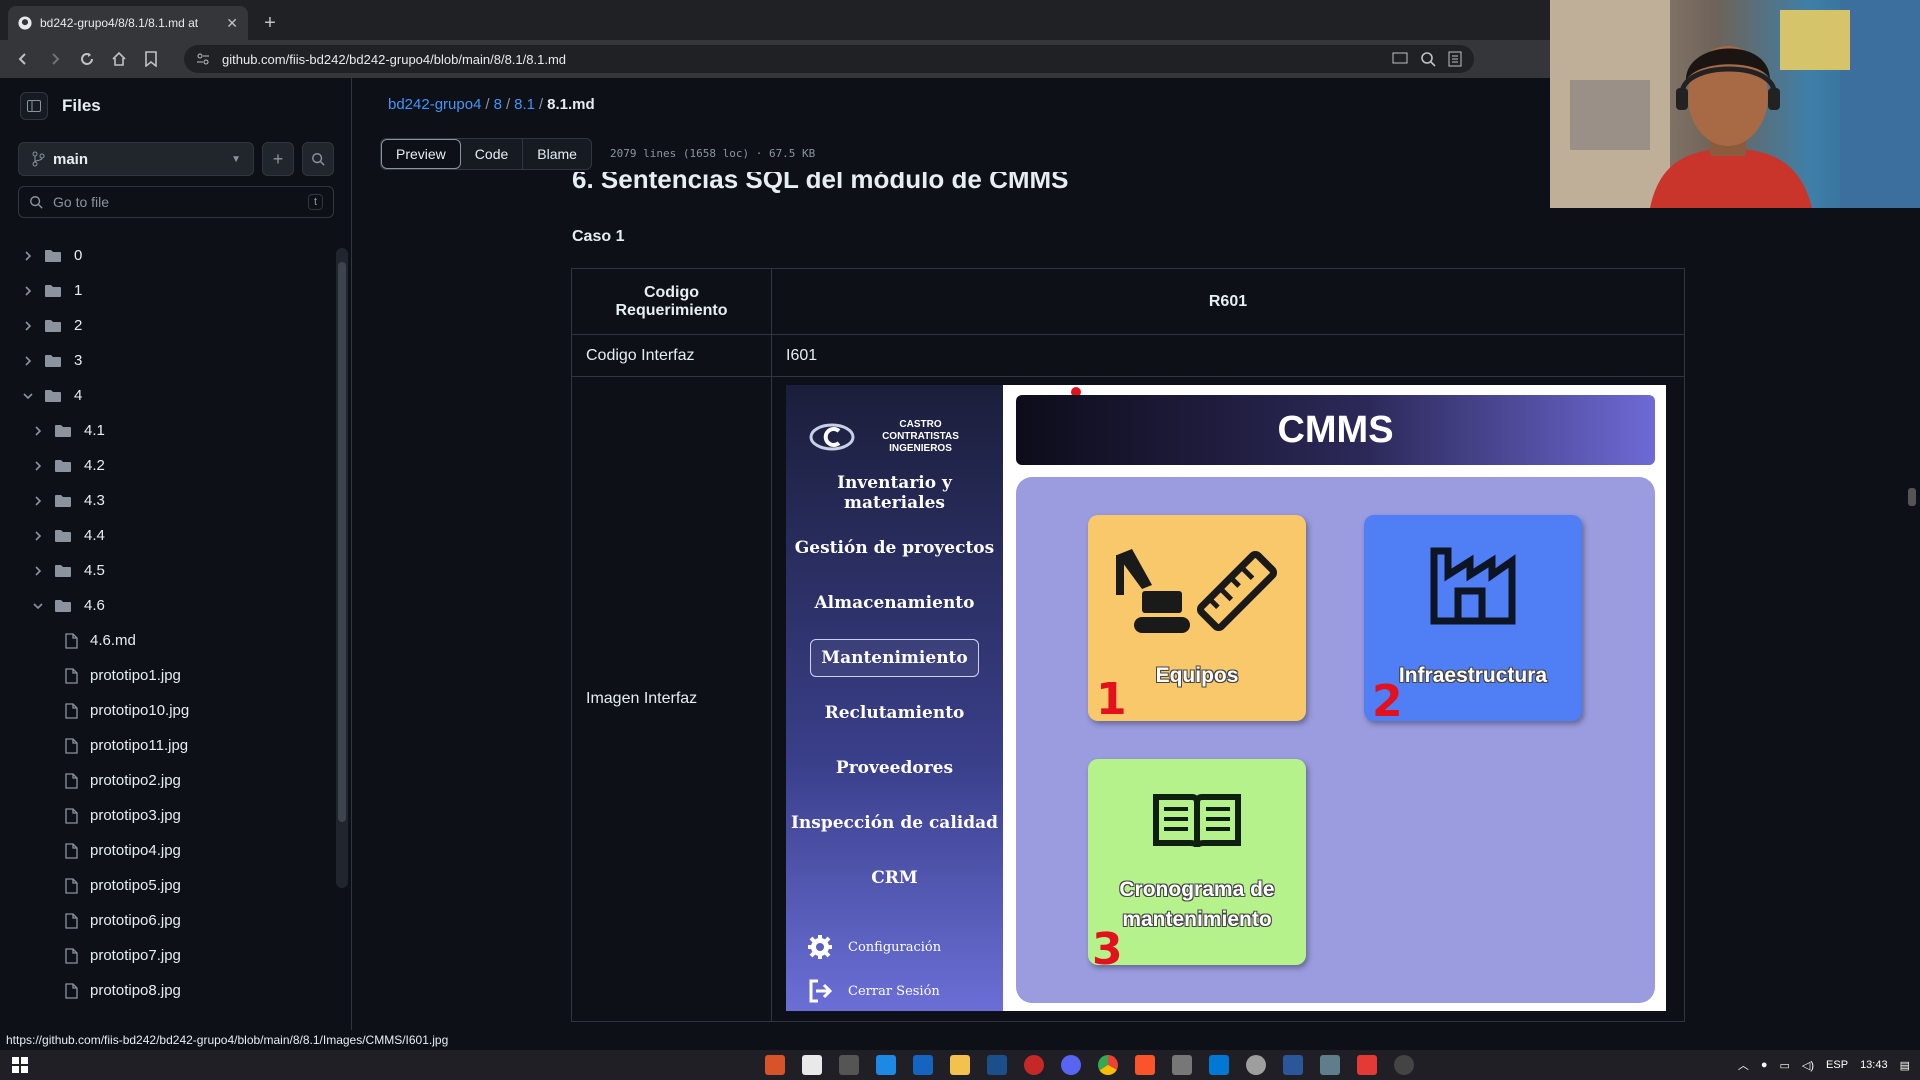 This screenshot has width=1920, height=1080. What do you see at coordinates (434, 104) in the screenshot?
I see `breadcrumb-repo: bd242-grupo4` at bounding box center [434, 104].